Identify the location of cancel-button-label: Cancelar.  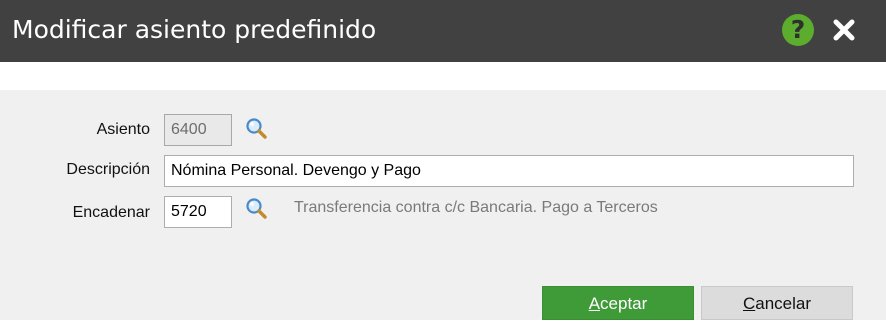
(777, 303).